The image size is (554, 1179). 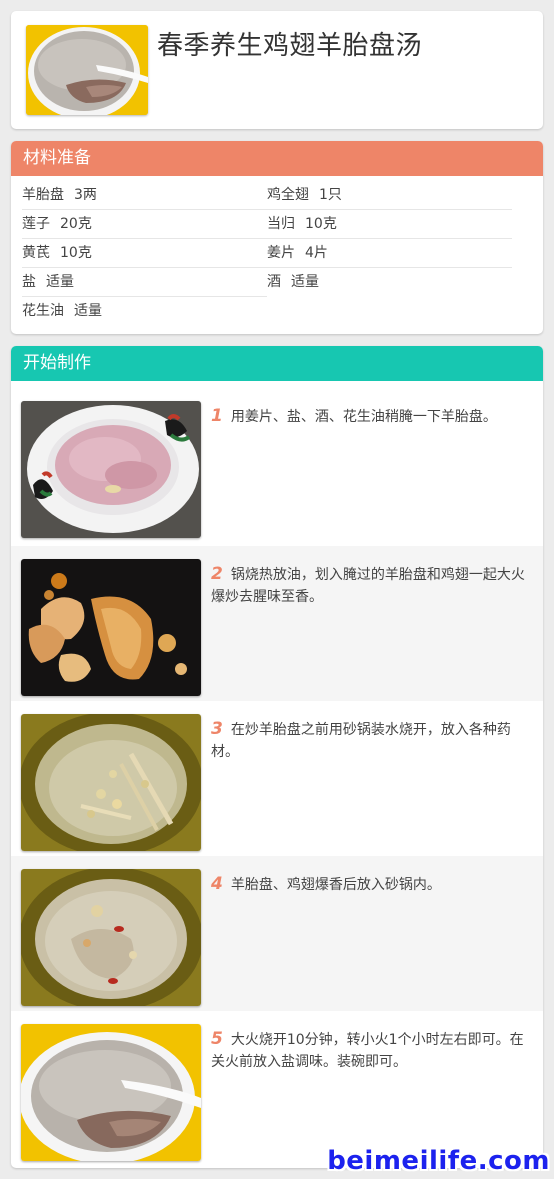 I want to click on step-description: 4 羊胎盘、鸡翅爆香后放入砂锅内。, so click(x=371, y=884).